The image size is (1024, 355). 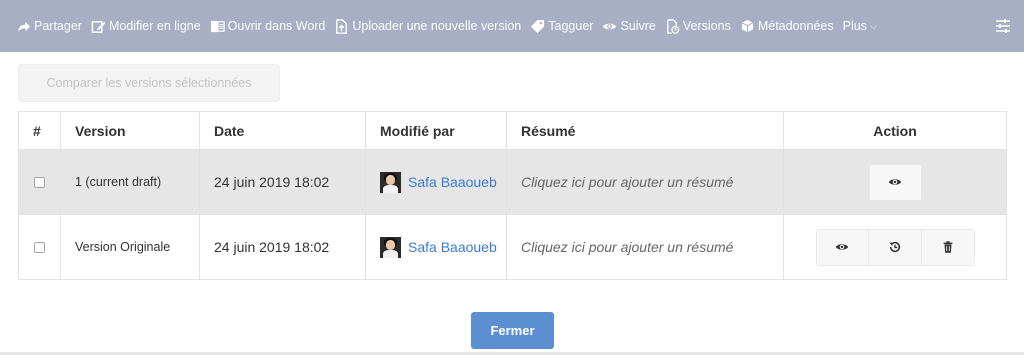 What do you see at coordinates (217, 26) in the screenshot?
I see `word-icon` at bounding box center [217, 26].